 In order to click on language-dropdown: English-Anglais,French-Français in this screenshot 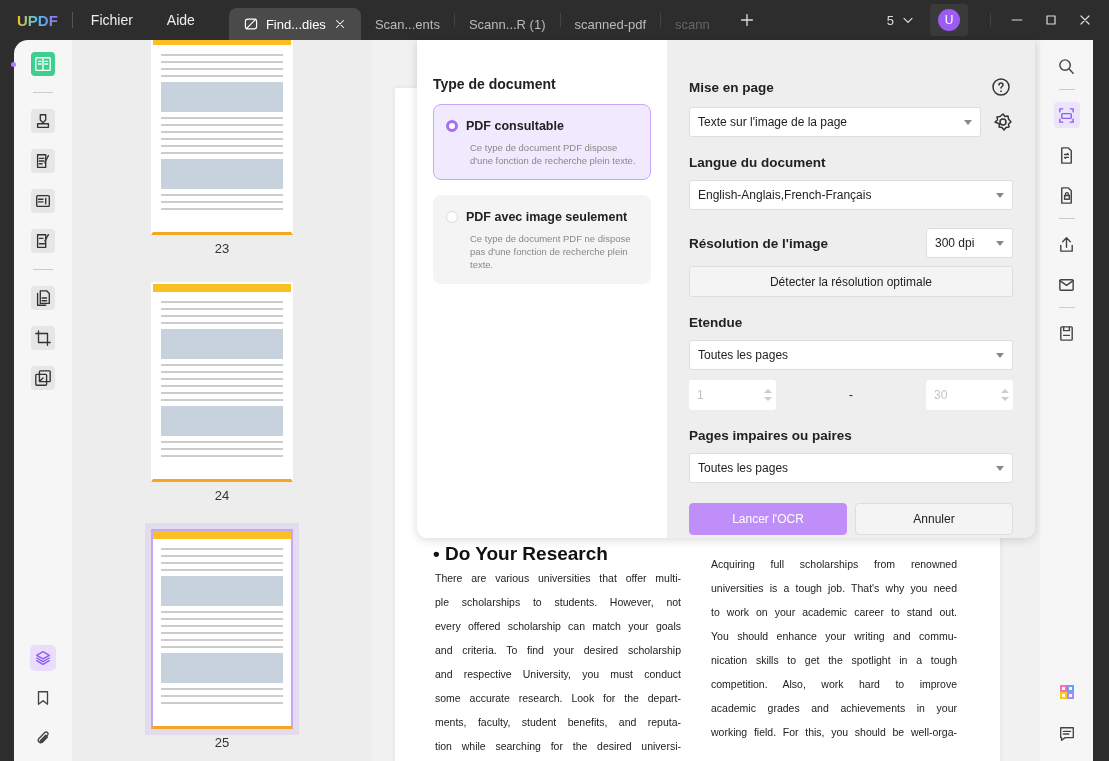, I will do `click(851, 195)`.